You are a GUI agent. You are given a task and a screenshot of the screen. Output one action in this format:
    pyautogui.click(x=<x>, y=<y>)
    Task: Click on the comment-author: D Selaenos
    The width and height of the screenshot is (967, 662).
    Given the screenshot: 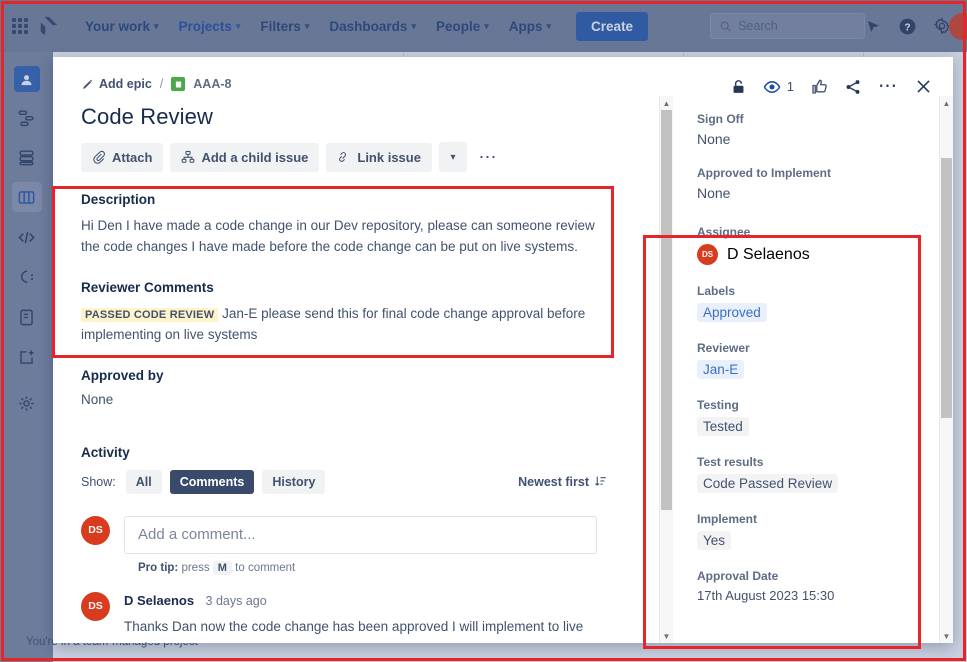 What is the action you would take?
    pyautogui.click(x=159, y=600)
    